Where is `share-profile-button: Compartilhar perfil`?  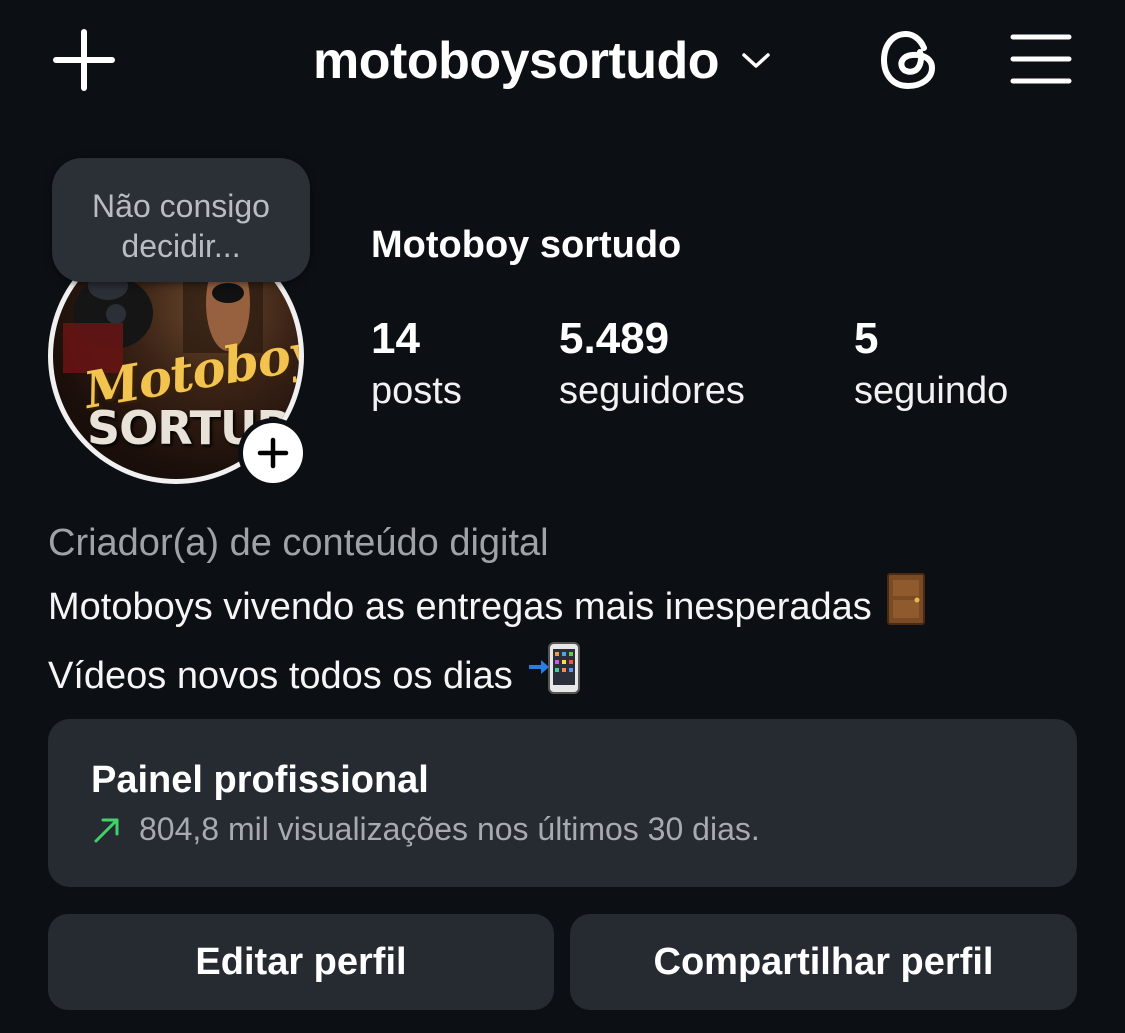 share-profile-button: Compartilhar perfil is located at coordinates (823, 962).